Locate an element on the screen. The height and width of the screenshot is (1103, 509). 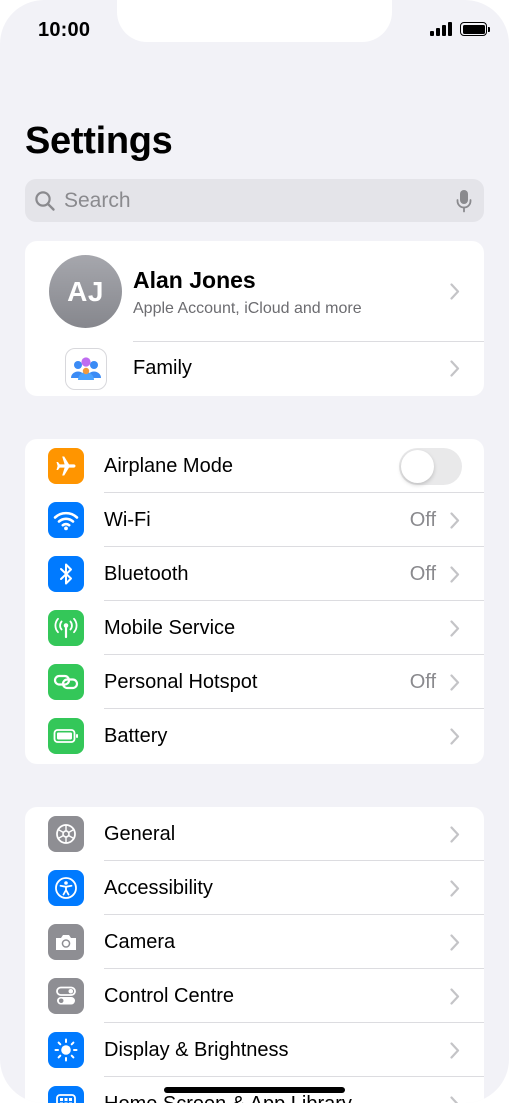
status-indicators is located at coordinates (460, 29).